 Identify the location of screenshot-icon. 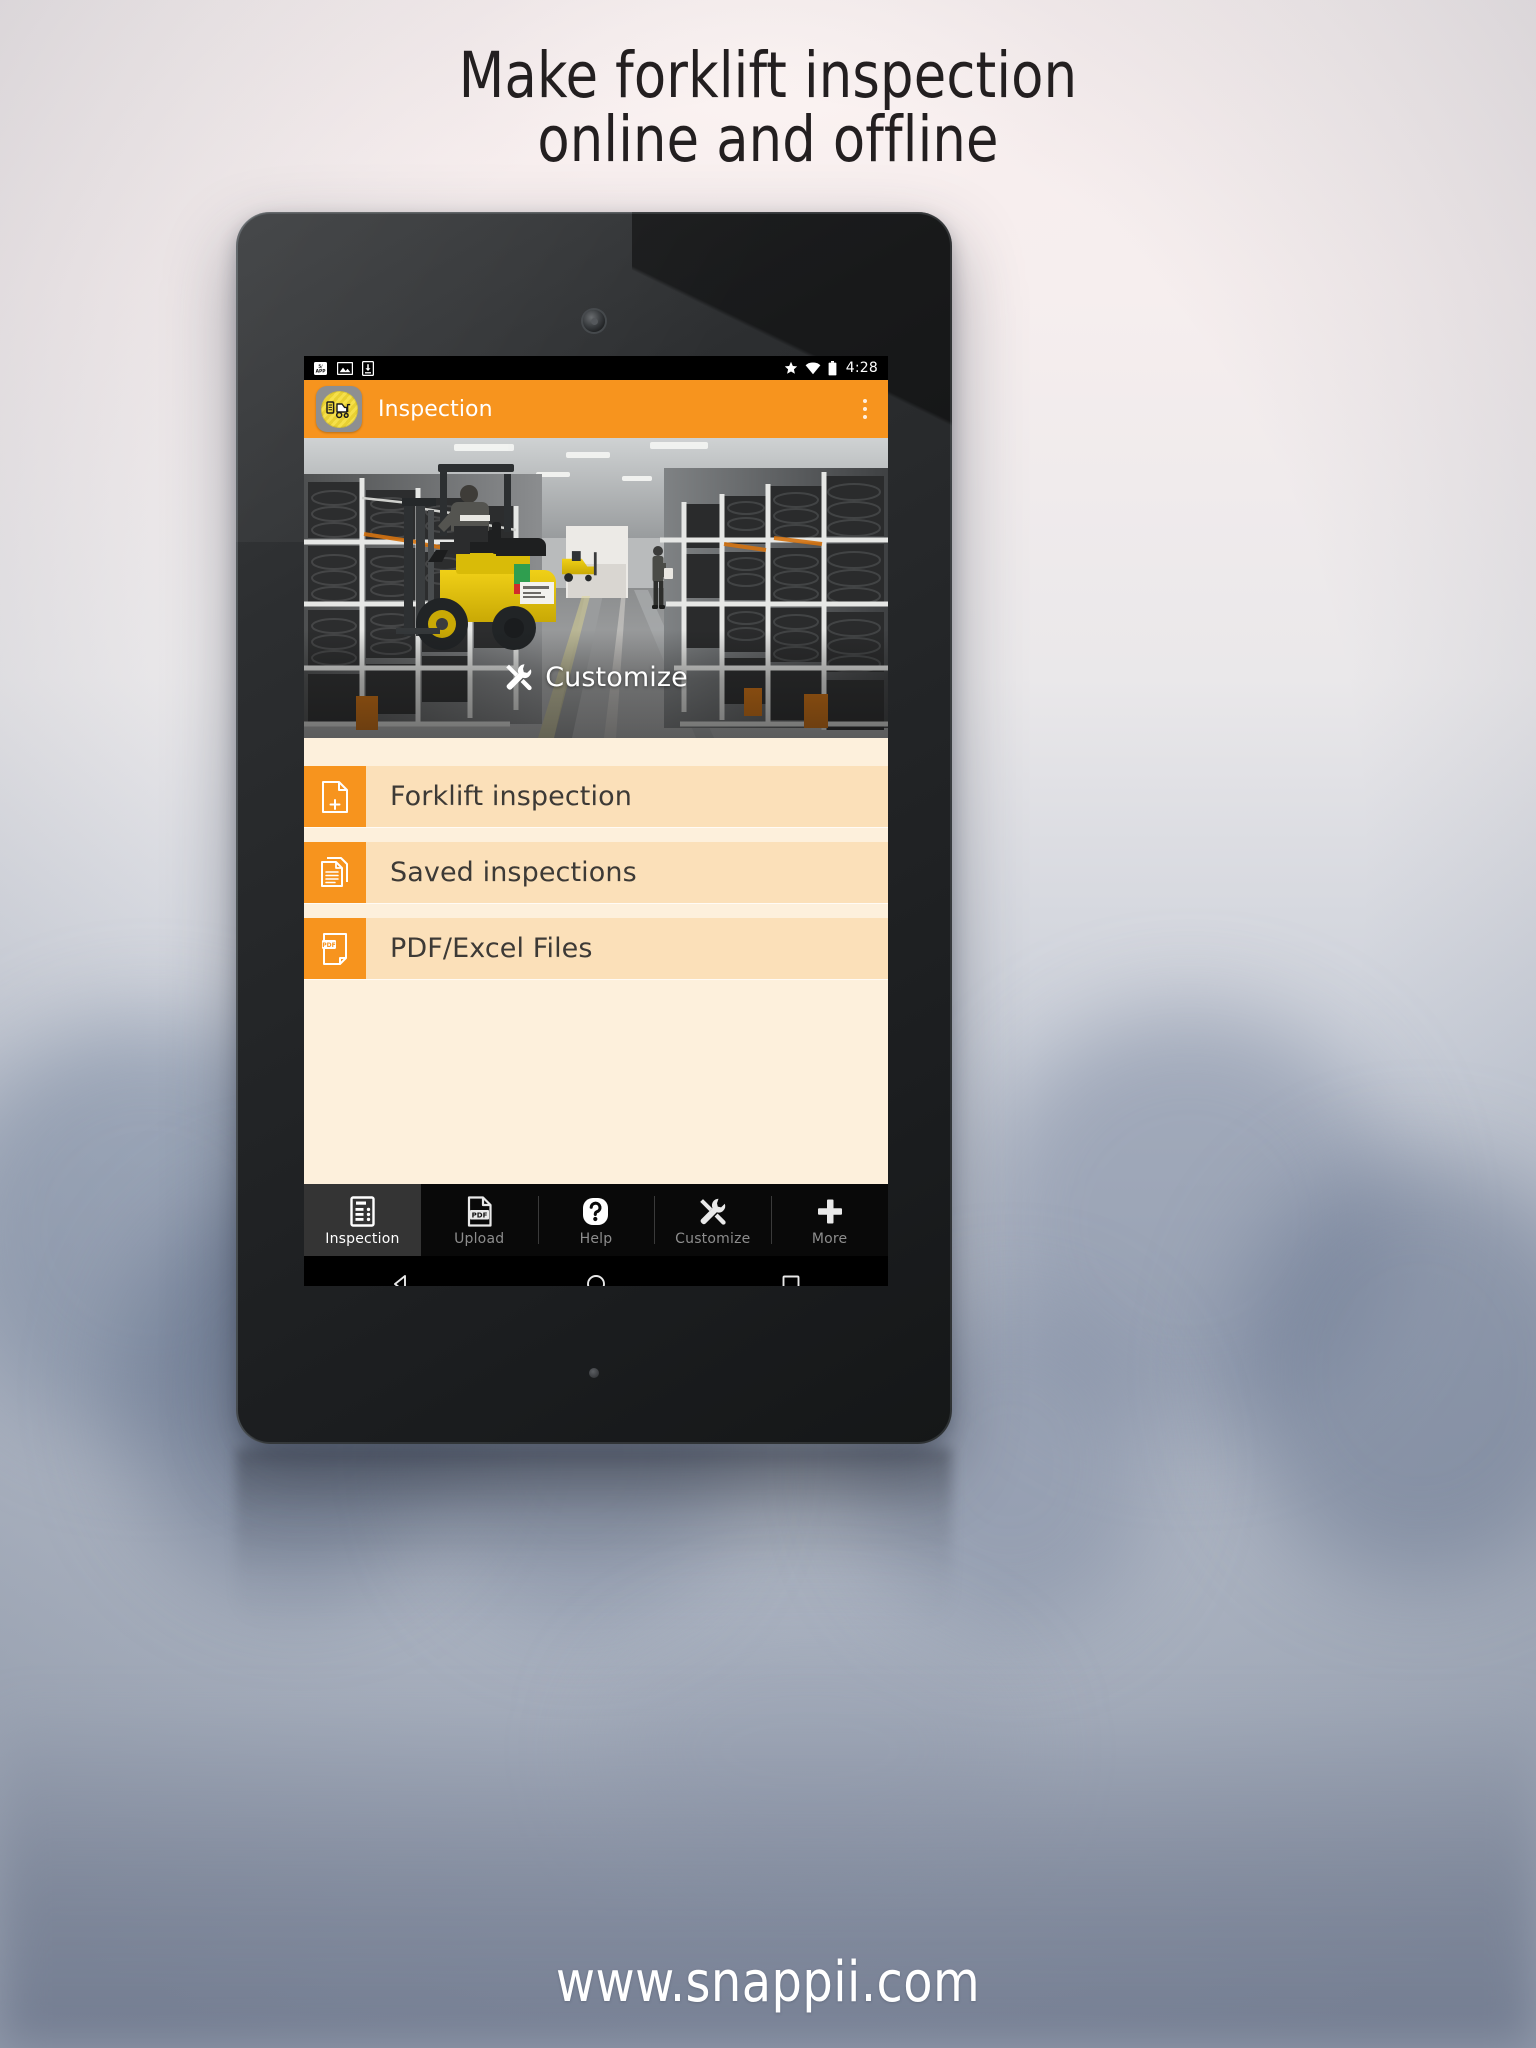
(345, 368).